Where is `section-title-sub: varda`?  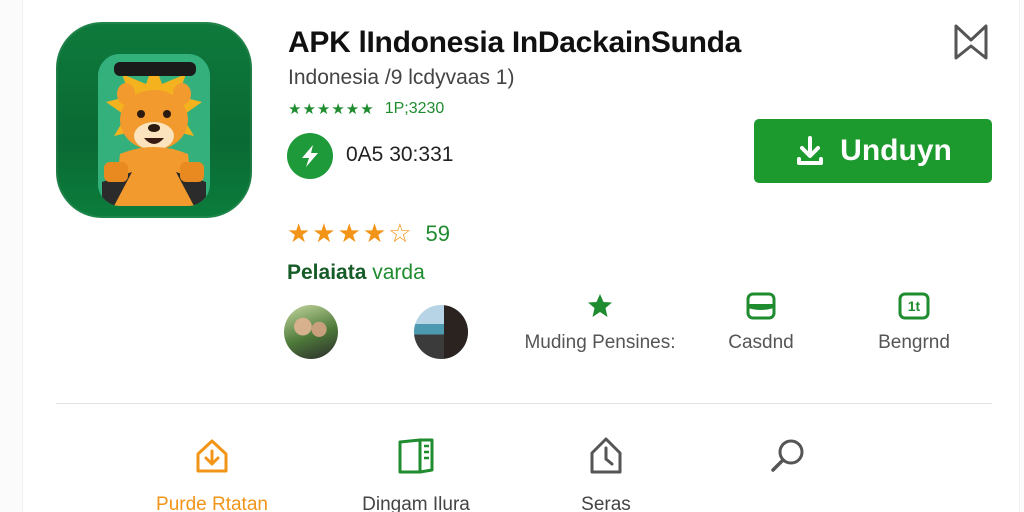 section-title-sub: varda is located at coordinates (395, 272).